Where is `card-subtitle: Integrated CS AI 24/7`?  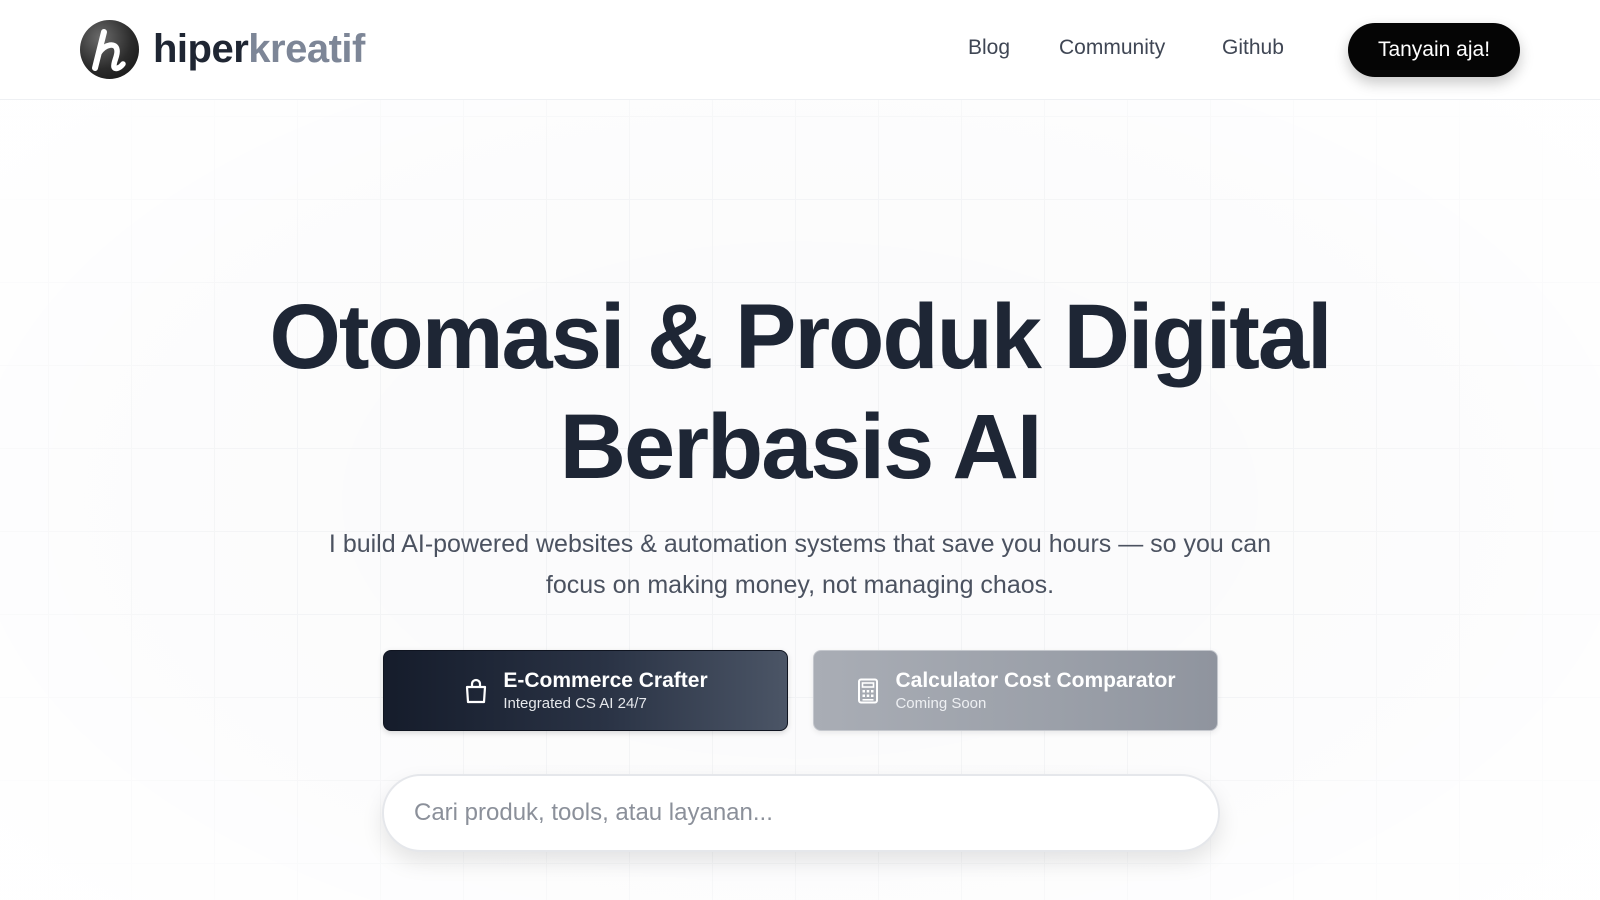 card-subtitle: Integrated CS AI 24/7 is located at coordinates (575, 703).